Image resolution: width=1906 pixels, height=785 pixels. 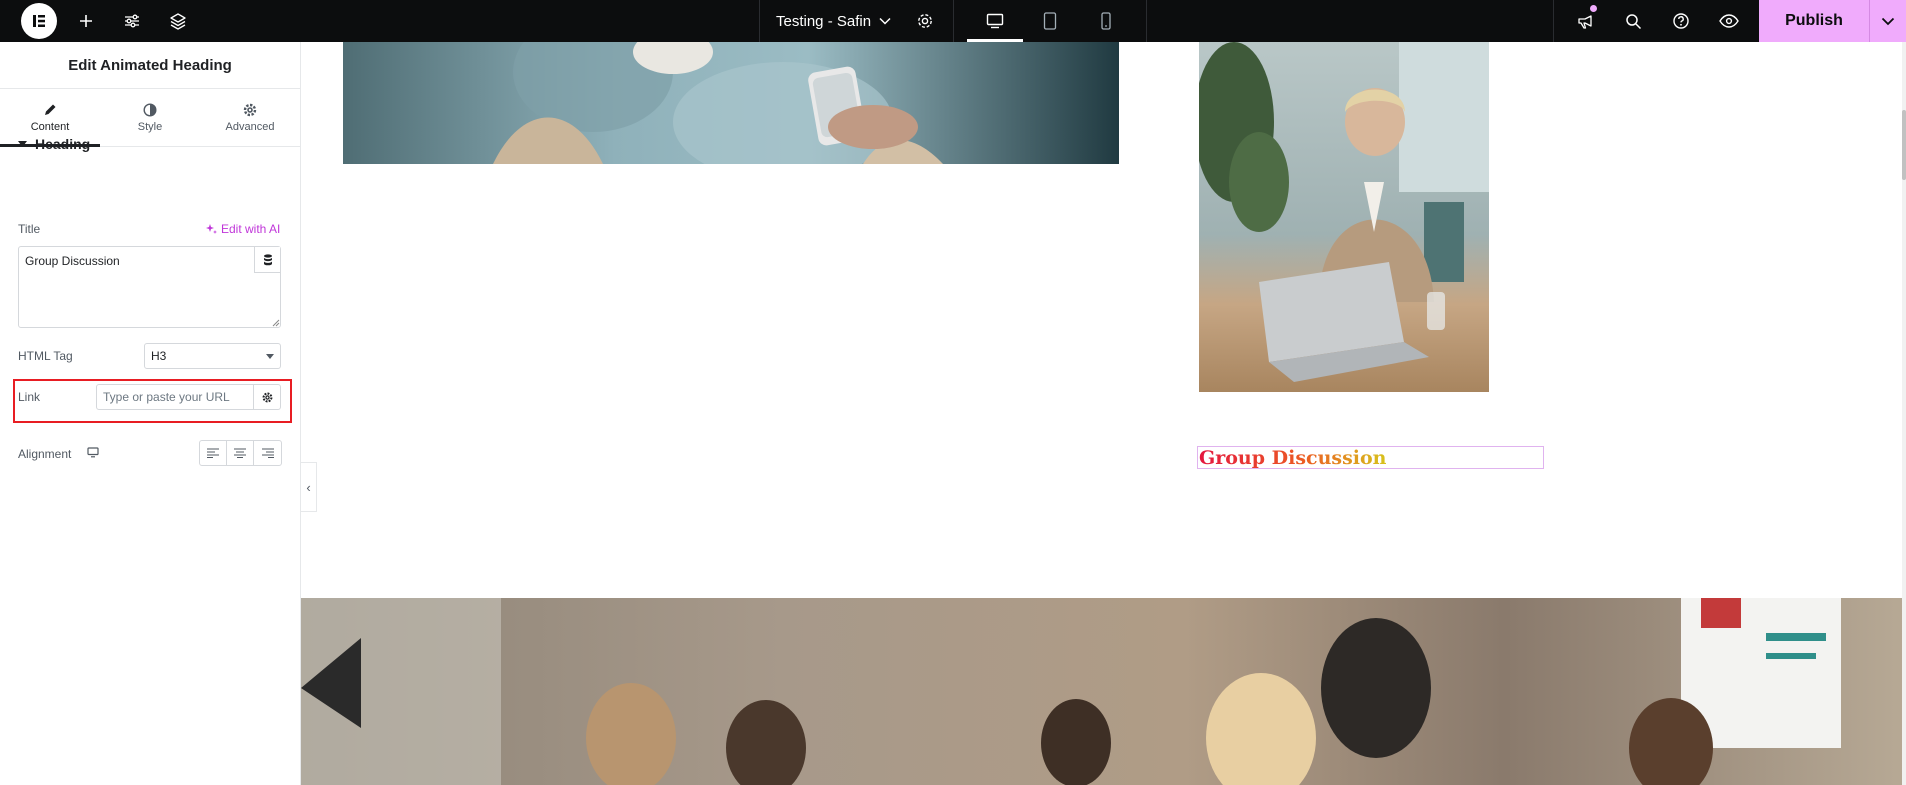 I want to click on animated-heading-text: Group Discussion, so click(x=1293, y=457).